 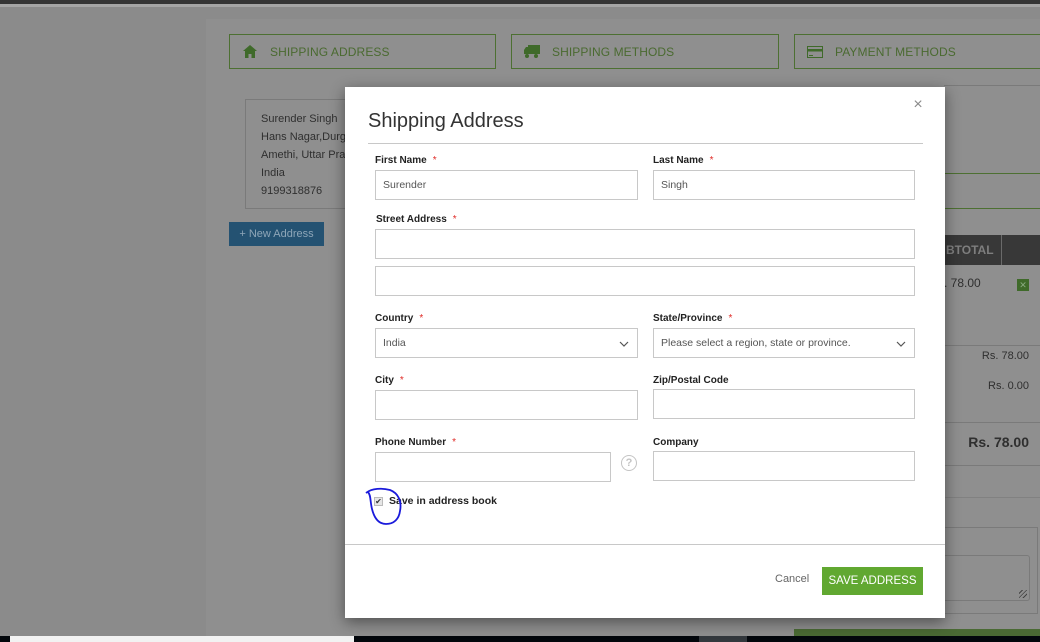 What do you see at coordinates (678, 160) in the screenshot?
I see `label-text: Last Name` at bounding box center [678, 160].